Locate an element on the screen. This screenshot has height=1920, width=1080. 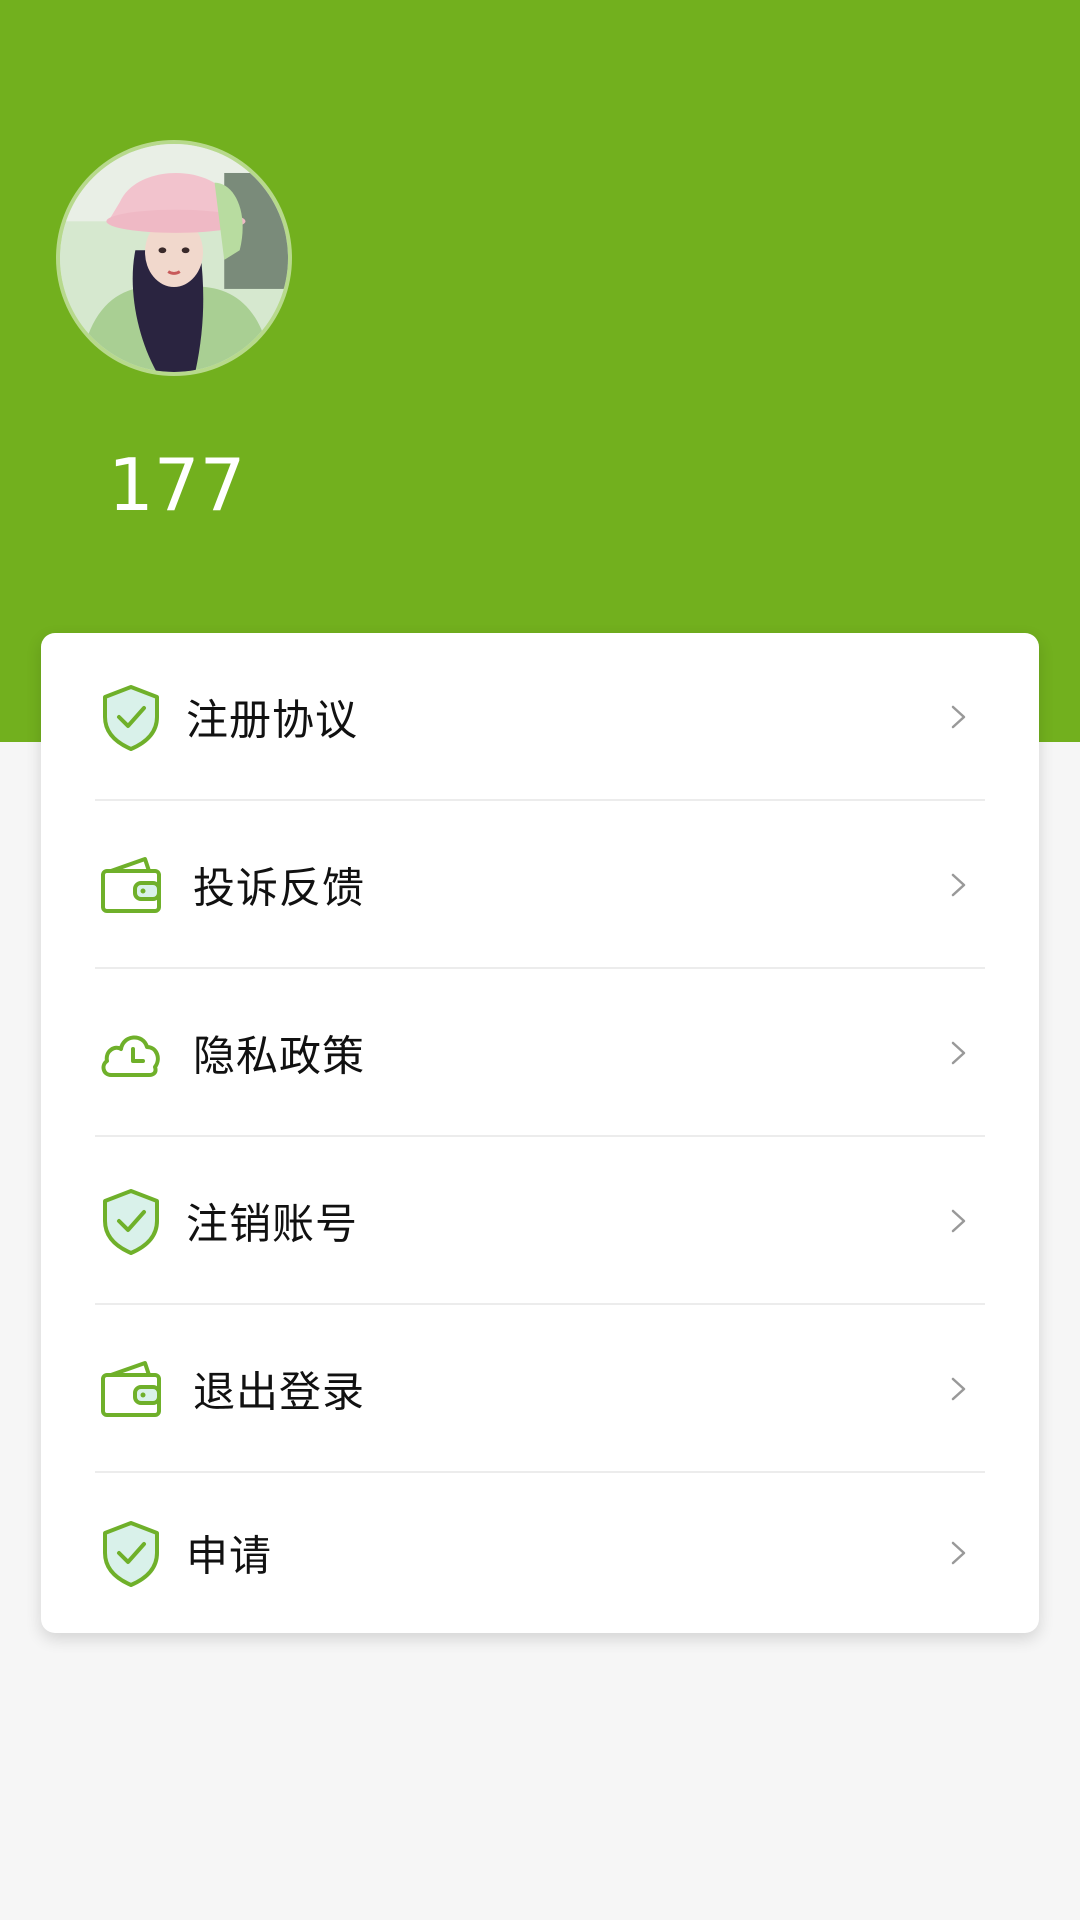
menu-item-delete-account: 注销账号 is located at coordinates (540, 1221).